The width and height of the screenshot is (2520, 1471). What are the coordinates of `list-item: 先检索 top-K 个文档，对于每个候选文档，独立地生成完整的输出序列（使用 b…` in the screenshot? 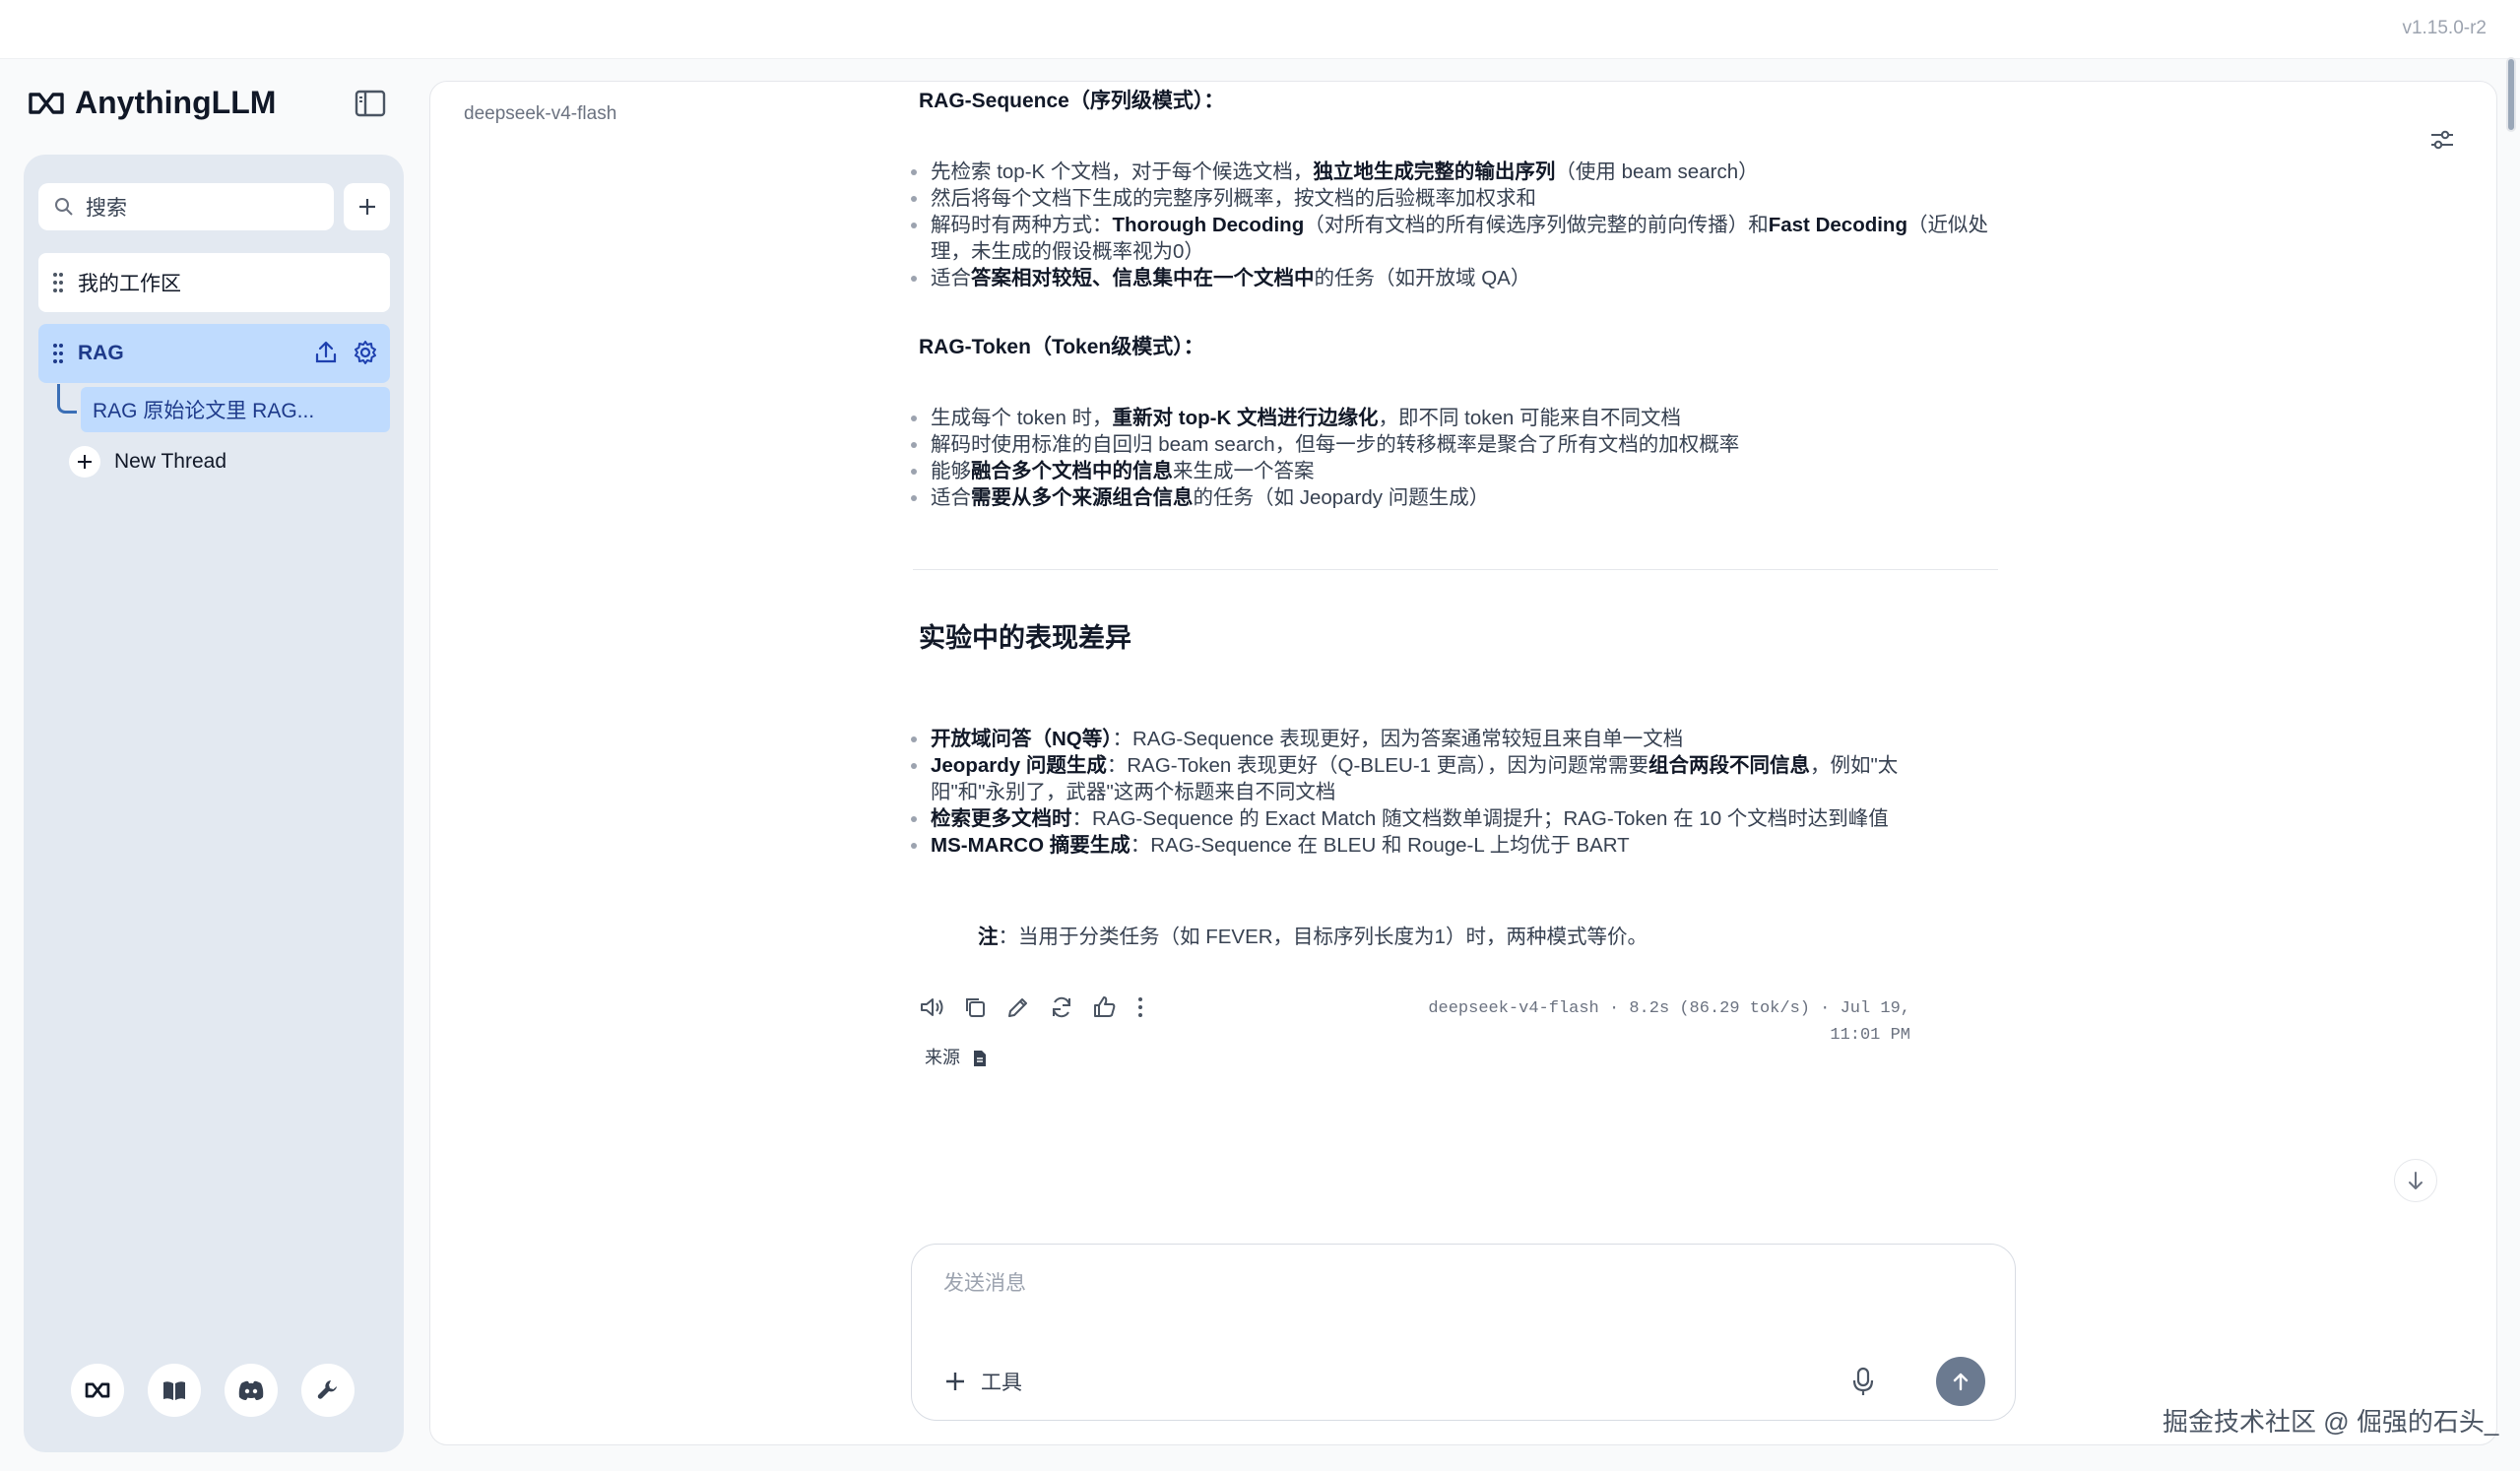 It's located at (1461, 172).